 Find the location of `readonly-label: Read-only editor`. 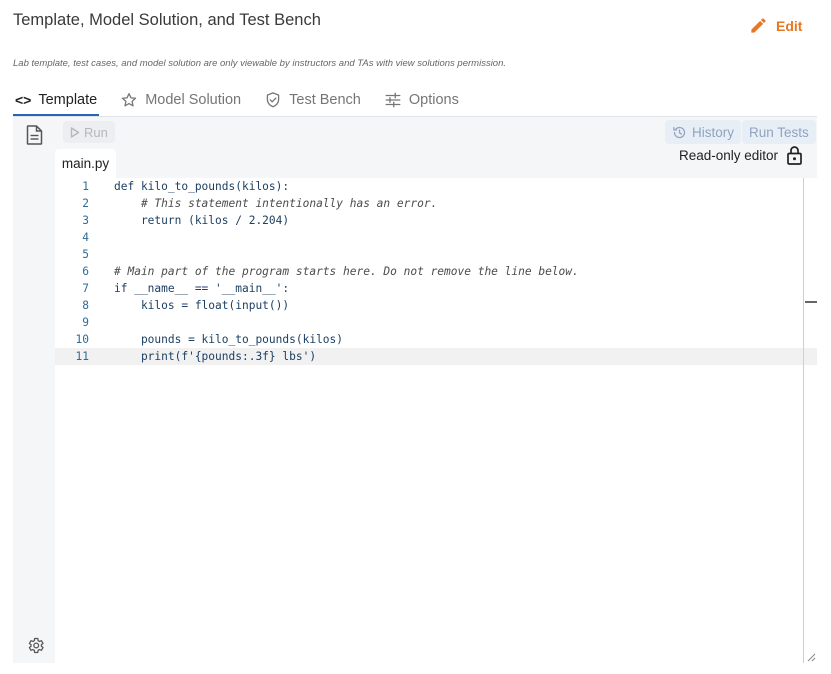

readonly-label: Read-only editor is located at coordinates (729, 155).